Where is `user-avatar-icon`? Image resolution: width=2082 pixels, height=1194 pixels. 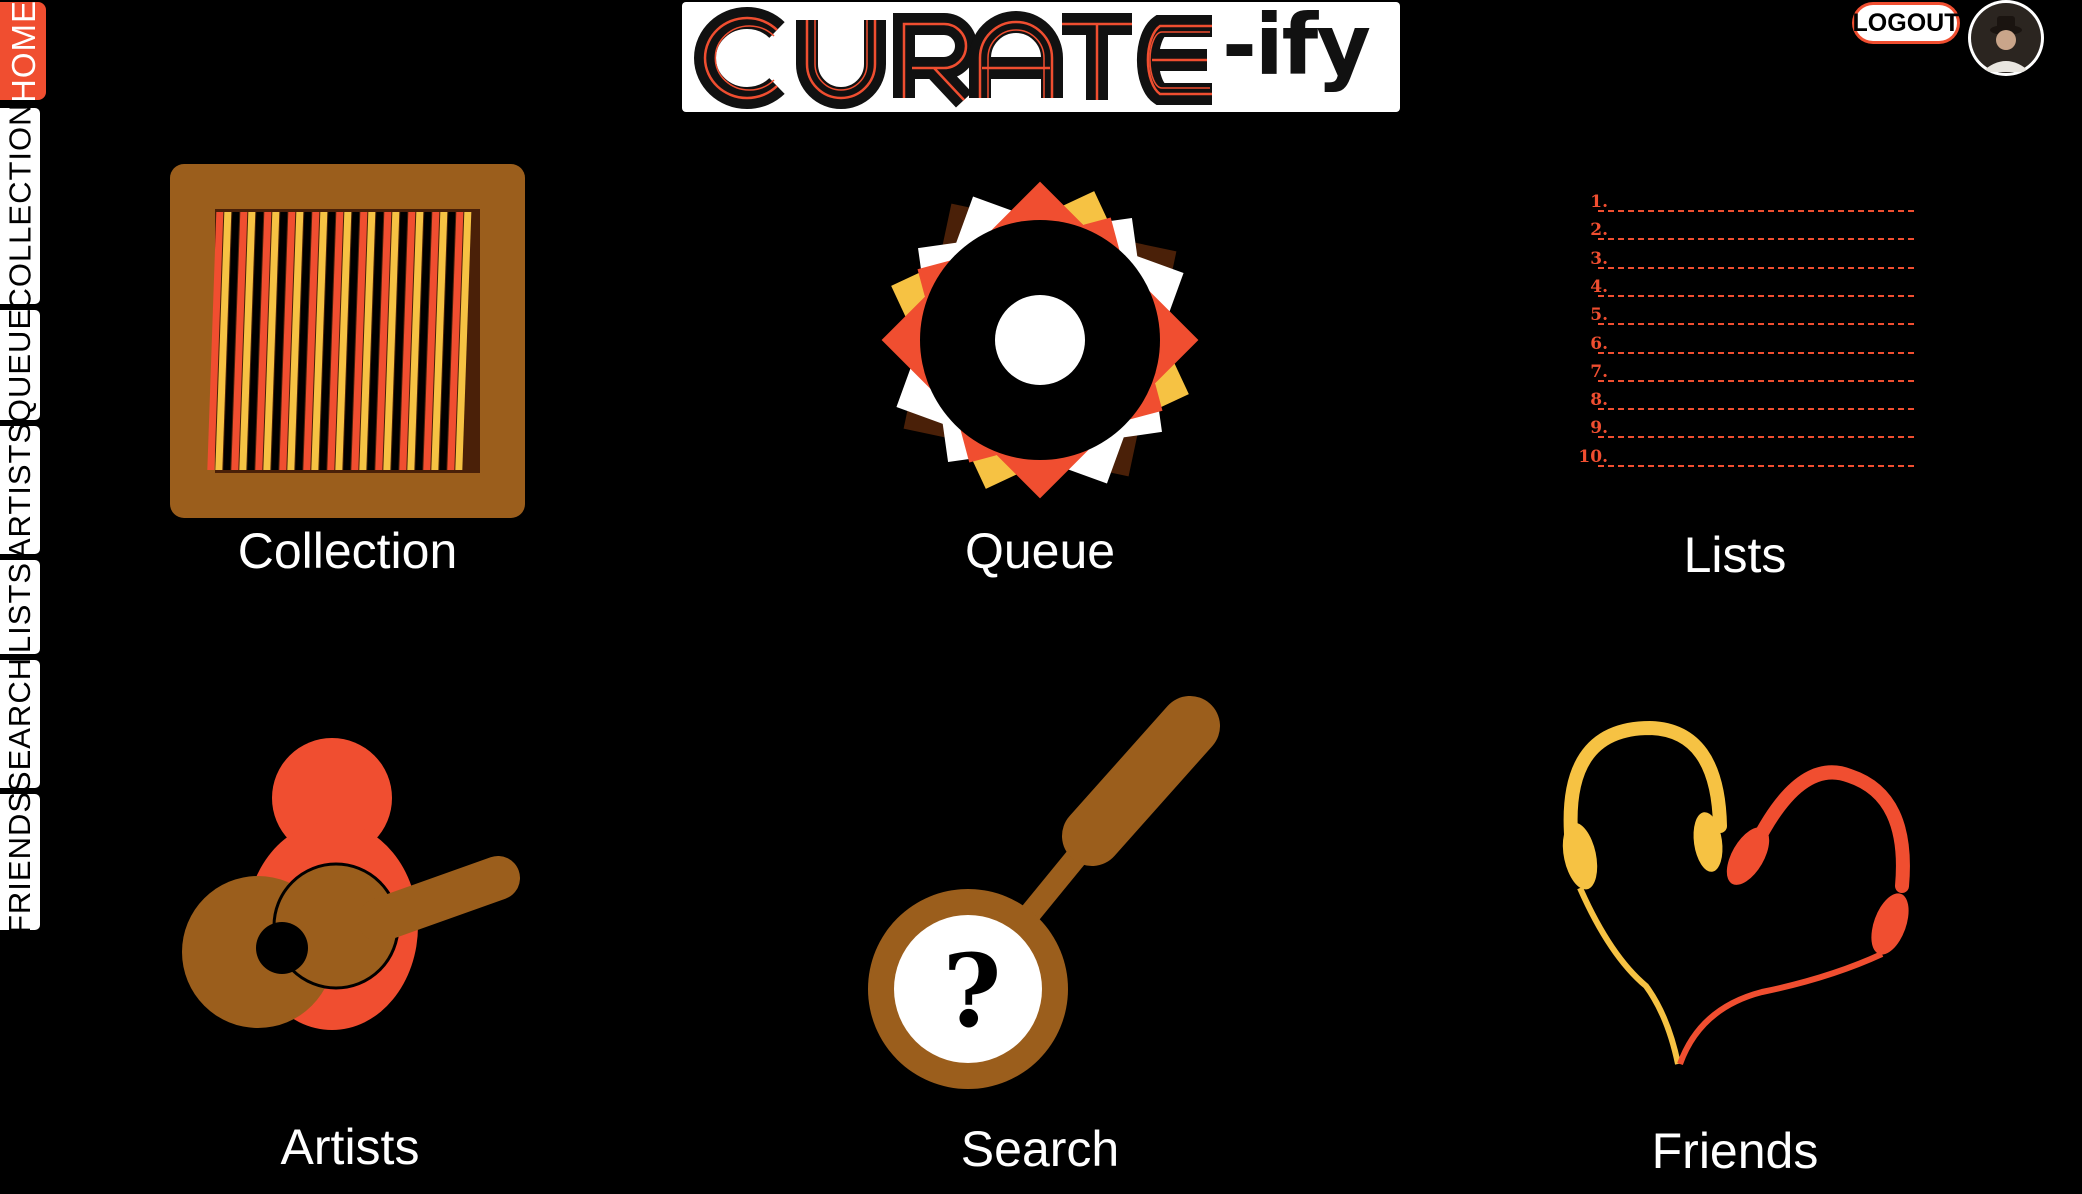
user-avatar-icon is located at coordinates (2006, 38).